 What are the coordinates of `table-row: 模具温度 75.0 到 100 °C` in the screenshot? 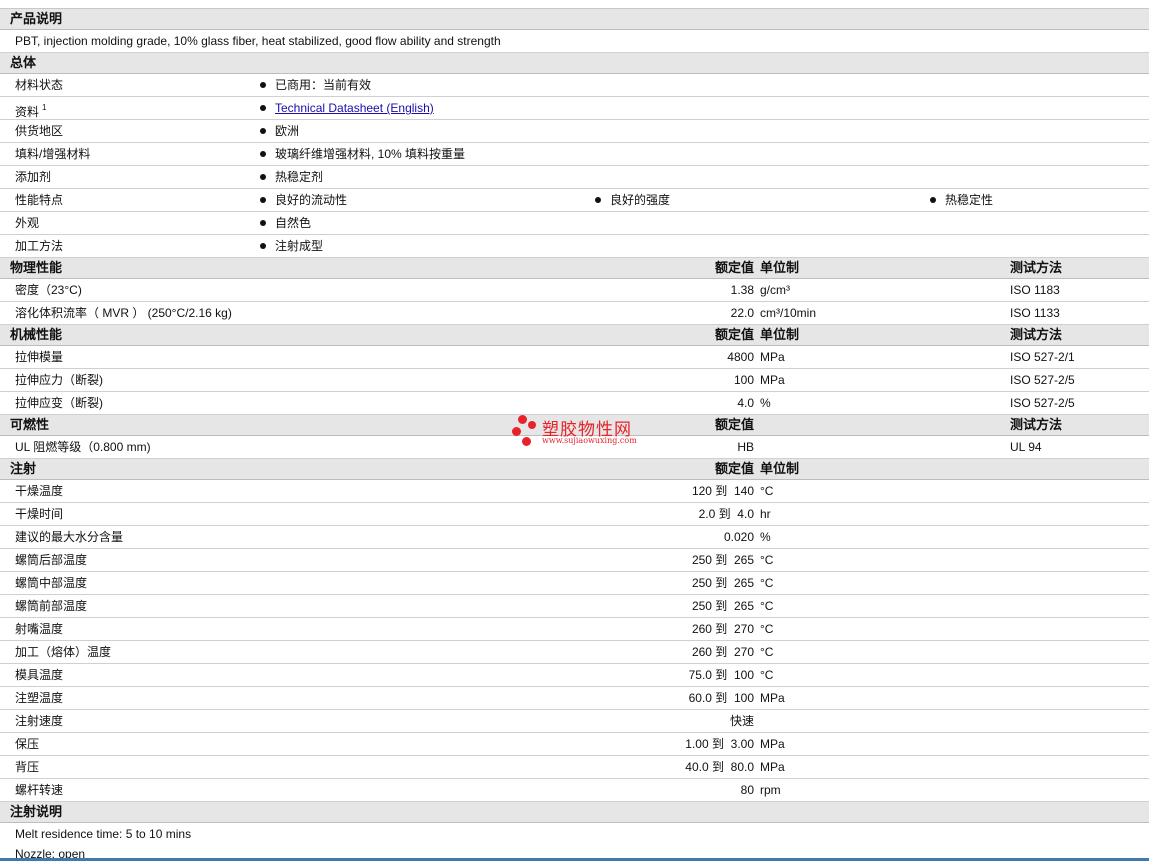 It's located at (574, 675).